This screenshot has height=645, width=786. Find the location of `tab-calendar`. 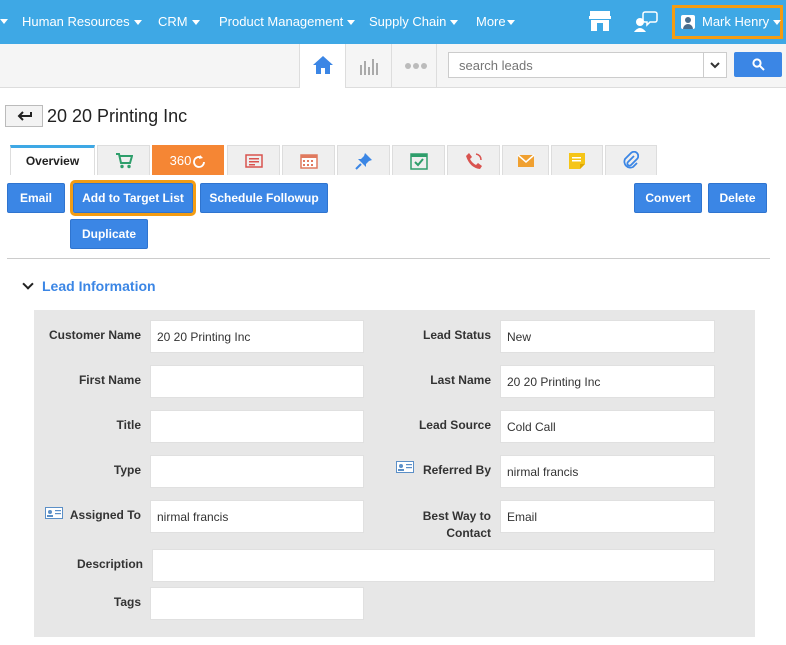

tab-calendar is located at coordinates (308, 160).